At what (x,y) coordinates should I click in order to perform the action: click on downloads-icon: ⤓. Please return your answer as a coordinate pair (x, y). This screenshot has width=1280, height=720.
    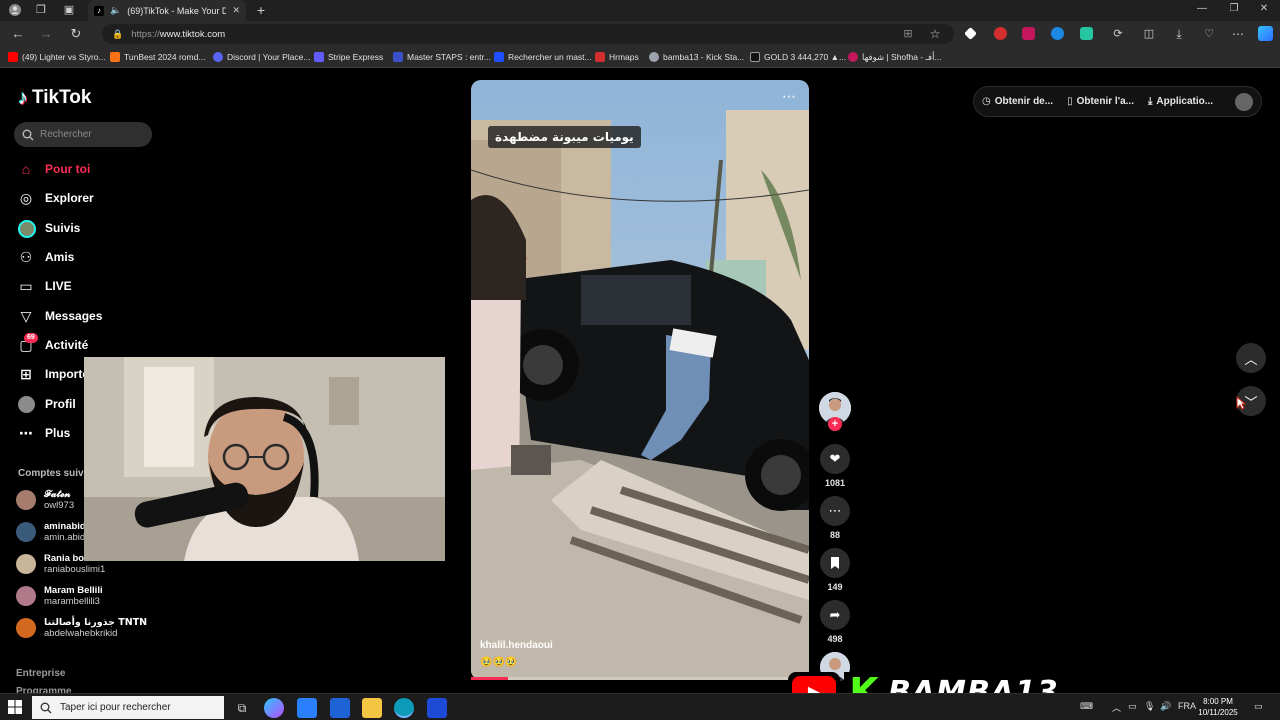
    Looking at the image, I should click on (1179, 34).